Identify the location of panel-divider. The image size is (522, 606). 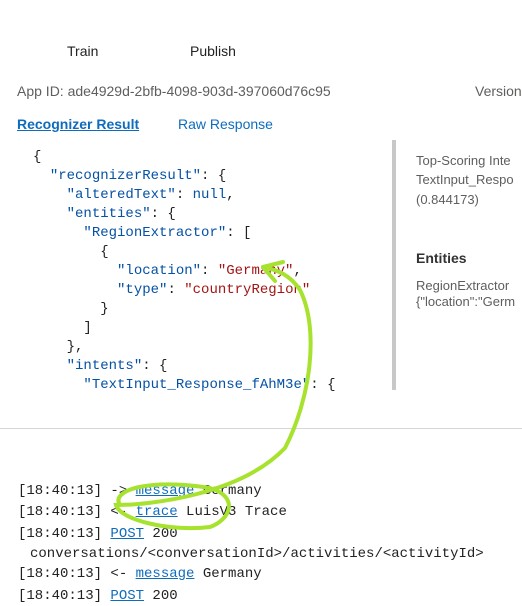
(394, 265).